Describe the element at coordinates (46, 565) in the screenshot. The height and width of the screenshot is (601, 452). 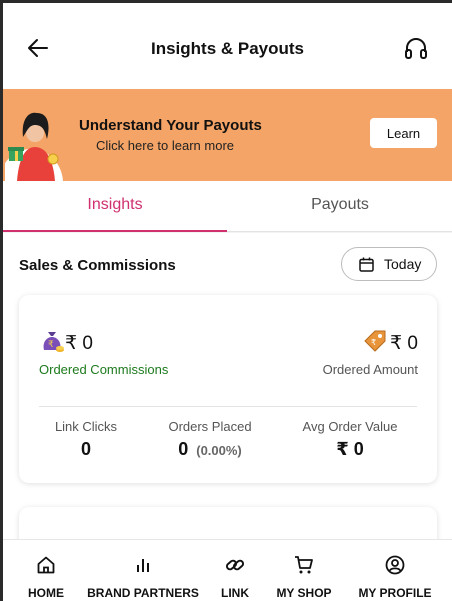
I see `home-icon` at that location.